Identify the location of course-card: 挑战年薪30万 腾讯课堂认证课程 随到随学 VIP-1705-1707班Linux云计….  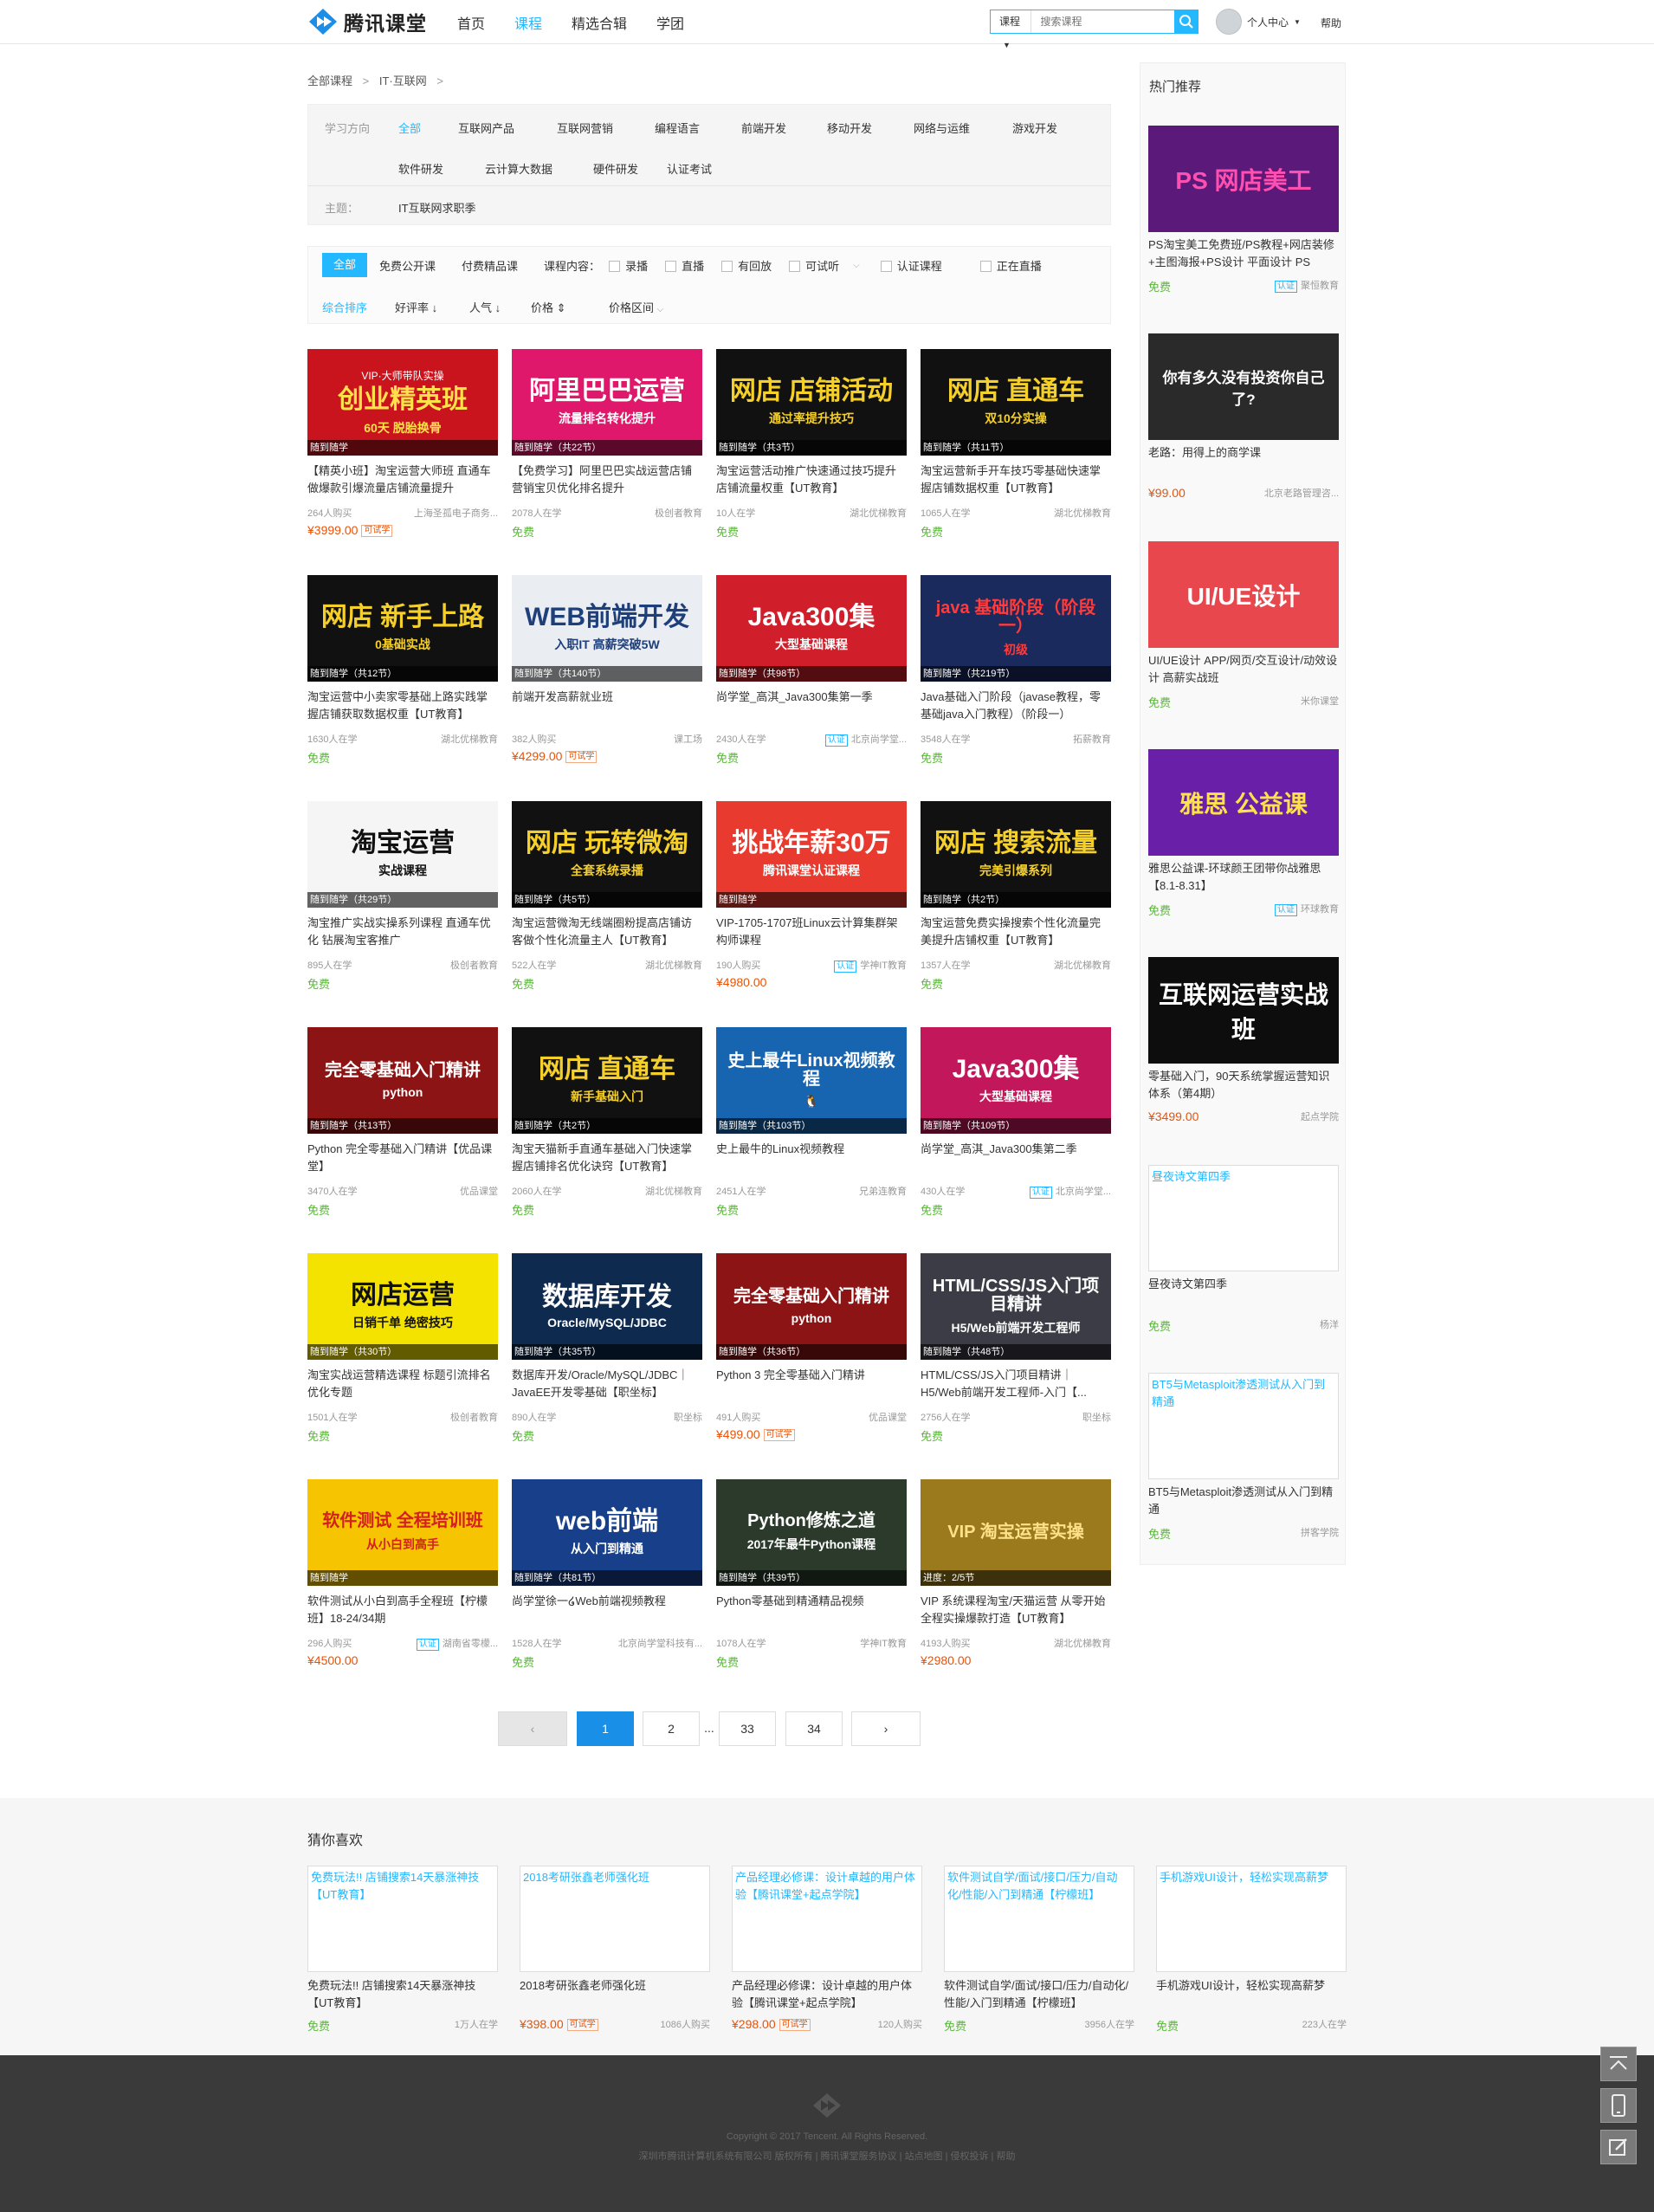
(811, 905).